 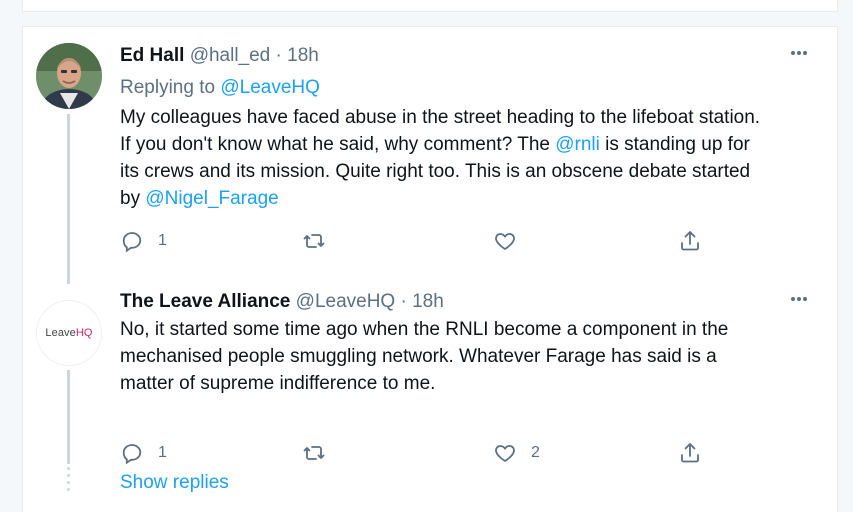 What do you see at coordinates (516, 453) in the screenshot?
I see `like-button: 2` at bounding box center [516, 453].